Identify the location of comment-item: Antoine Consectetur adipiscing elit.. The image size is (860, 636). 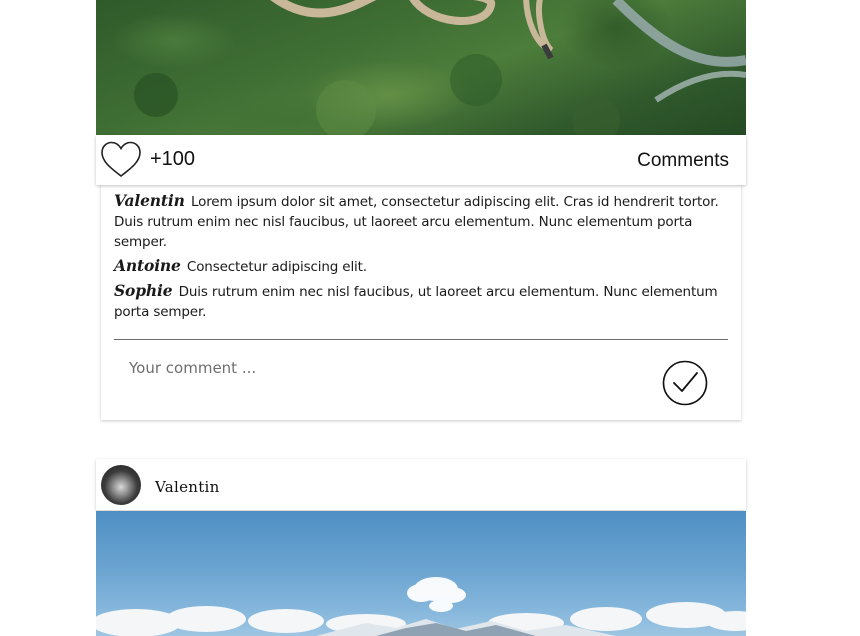
(420, 266).